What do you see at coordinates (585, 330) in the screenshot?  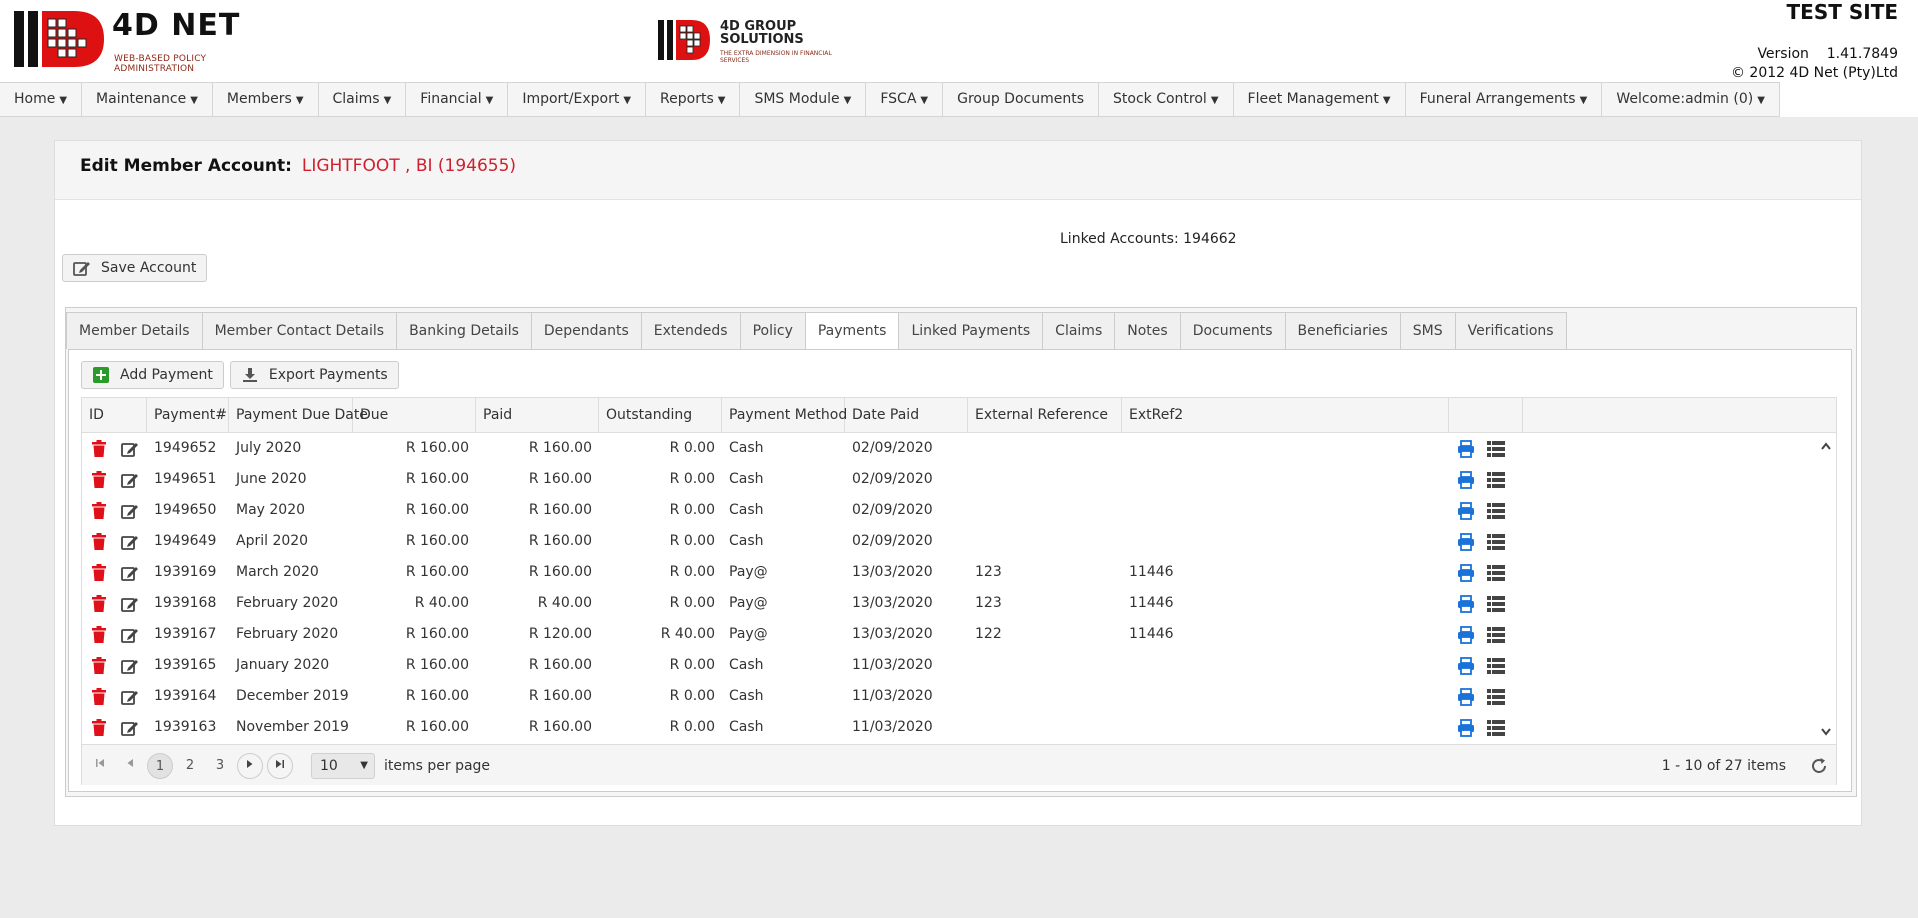 I see `tab-dependants: Dependants` at bounding box center [585, 330].